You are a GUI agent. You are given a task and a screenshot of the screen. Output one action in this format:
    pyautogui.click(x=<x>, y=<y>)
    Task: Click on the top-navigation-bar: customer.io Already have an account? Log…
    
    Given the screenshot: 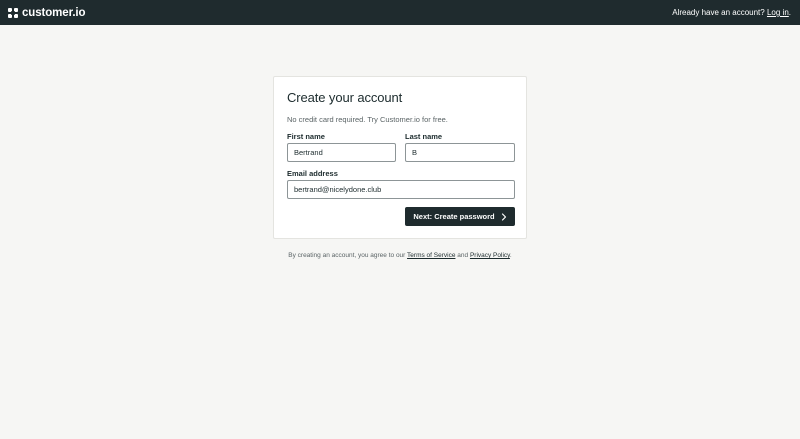 What is the action you would take?
    pyautogui.click(x=400, y=12)
    